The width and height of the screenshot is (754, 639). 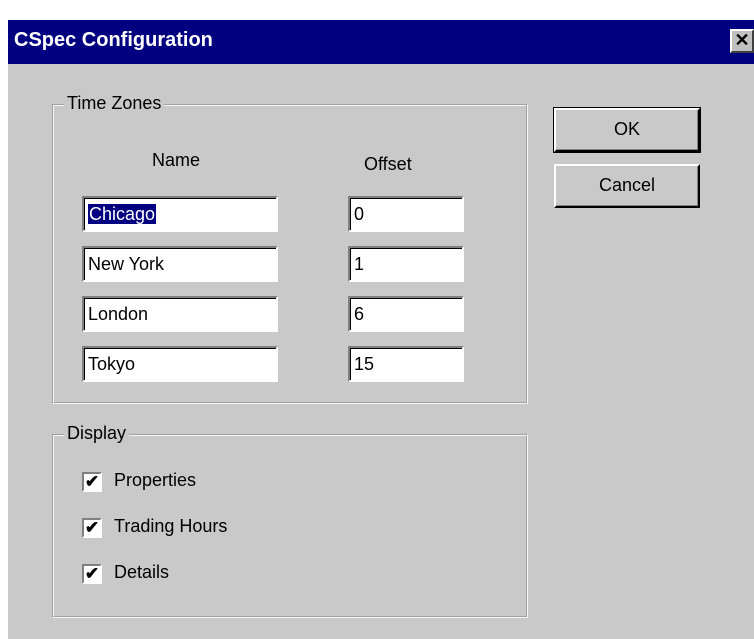 I want to click on window-title: CSpec Configuration, so click(x=113, y=40).